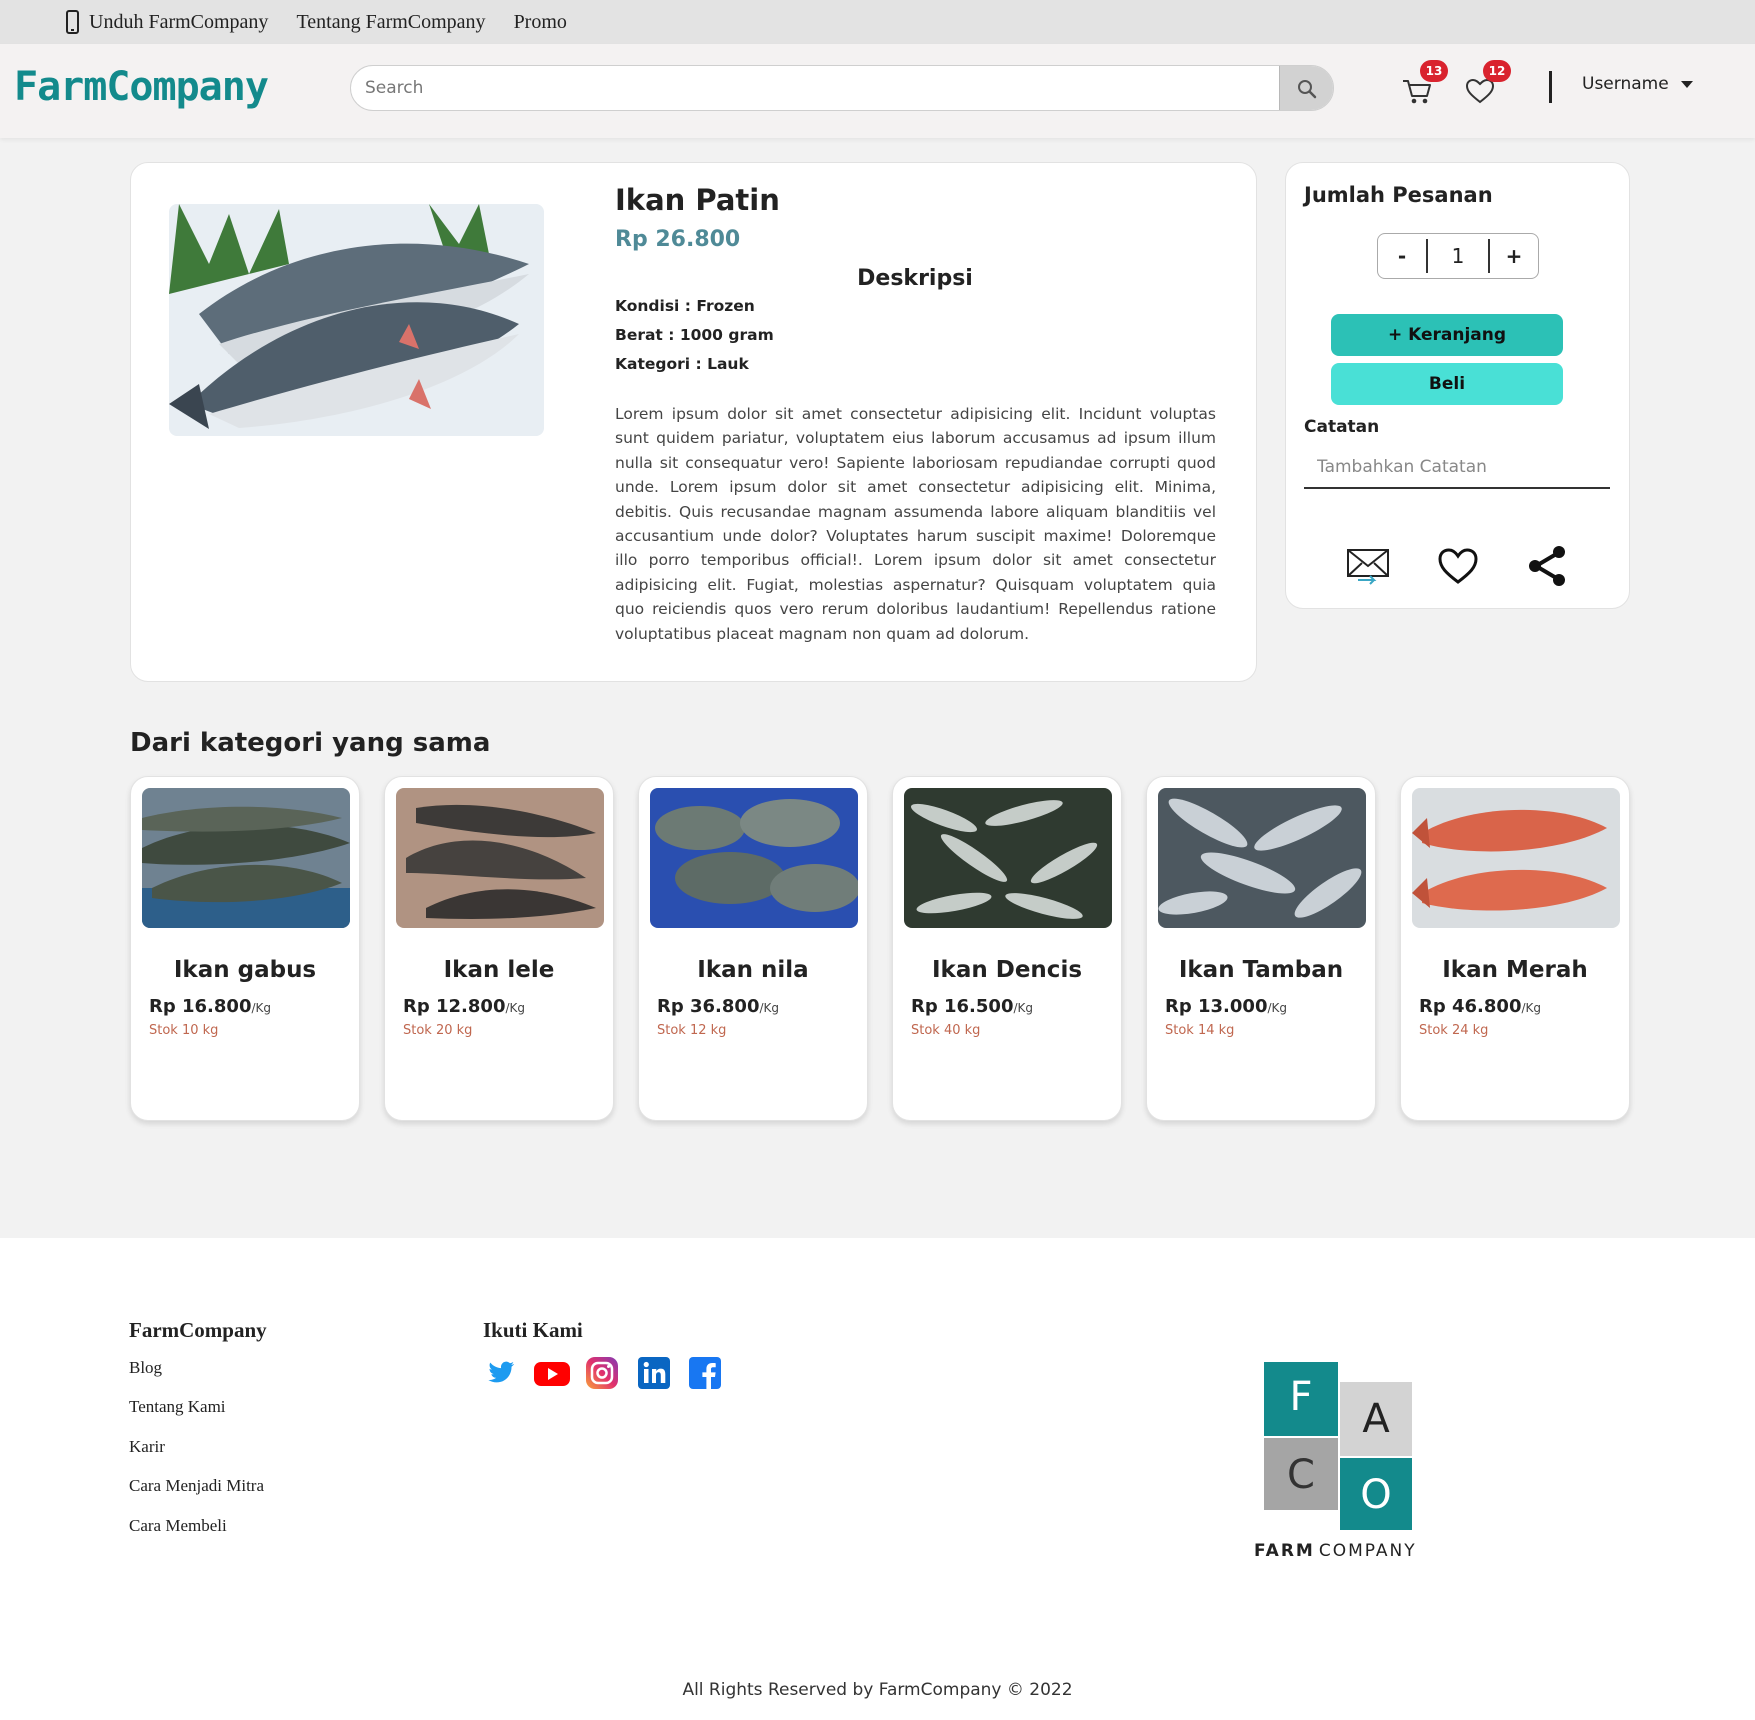 This screenshot has height=1720, width=1755. I want to click on related-name: Ikan Tamban, so click(1261, 970).